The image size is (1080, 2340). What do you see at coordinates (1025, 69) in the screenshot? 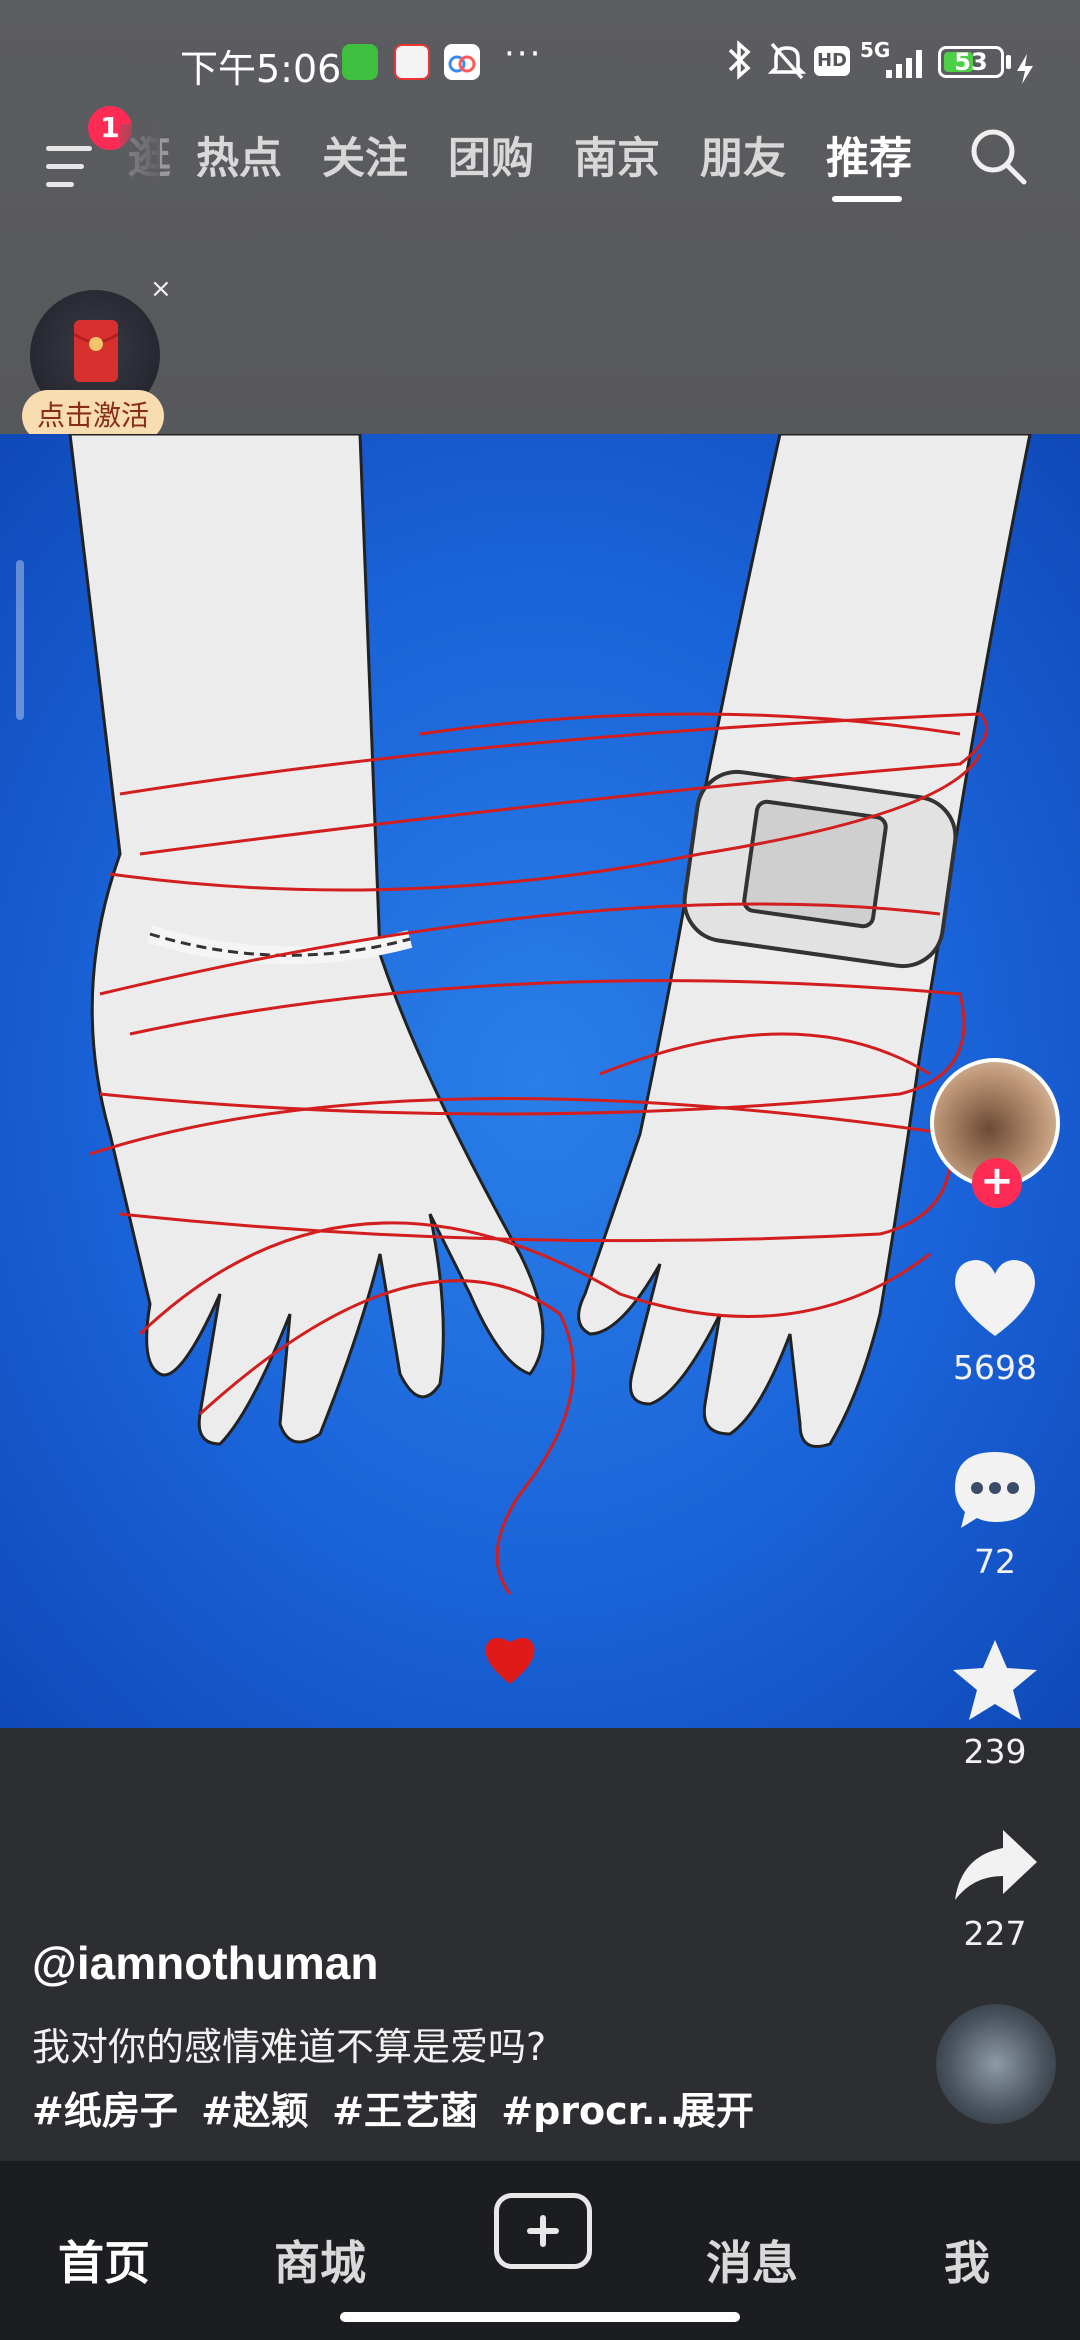
I see `charging-icon` at bounding box center [1025, 69].